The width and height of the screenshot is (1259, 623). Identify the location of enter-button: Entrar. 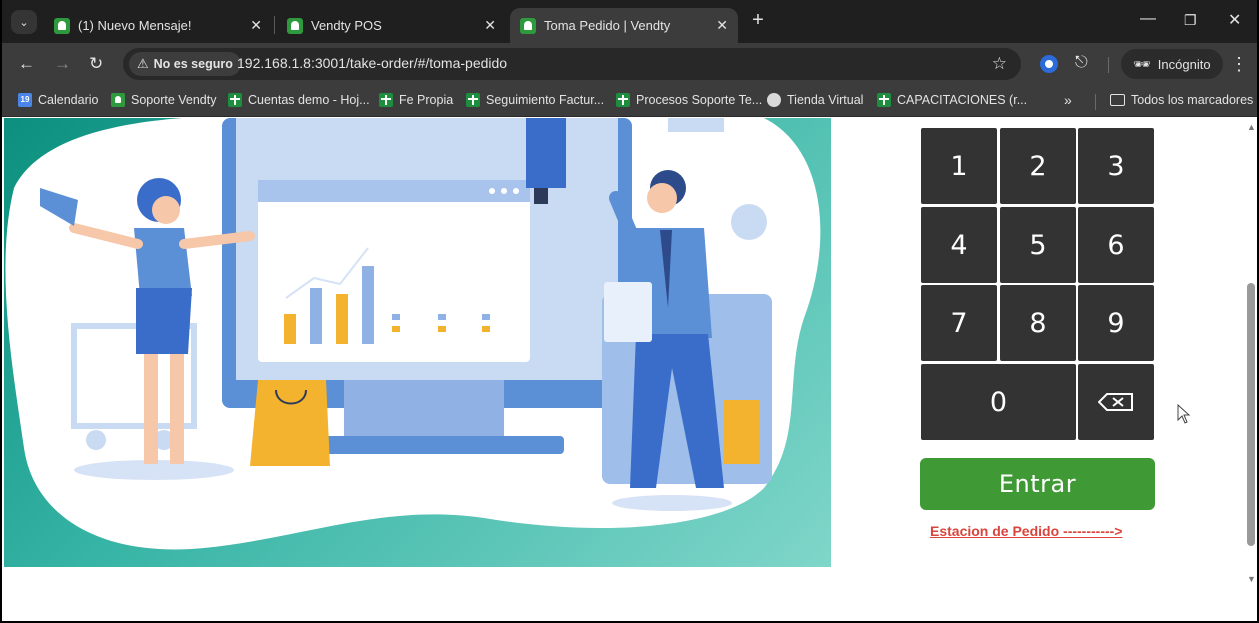
(1037, 484).